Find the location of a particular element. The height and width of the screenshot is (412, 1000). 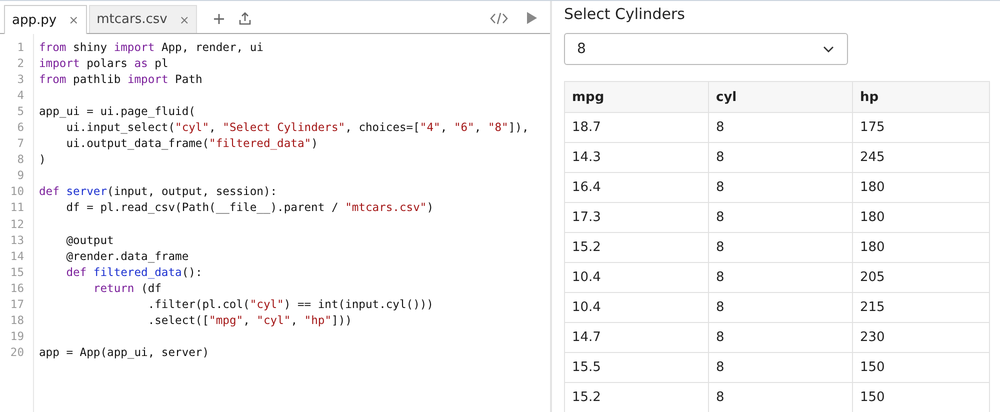

line-number: 2 is located at coordinates (20, 64).